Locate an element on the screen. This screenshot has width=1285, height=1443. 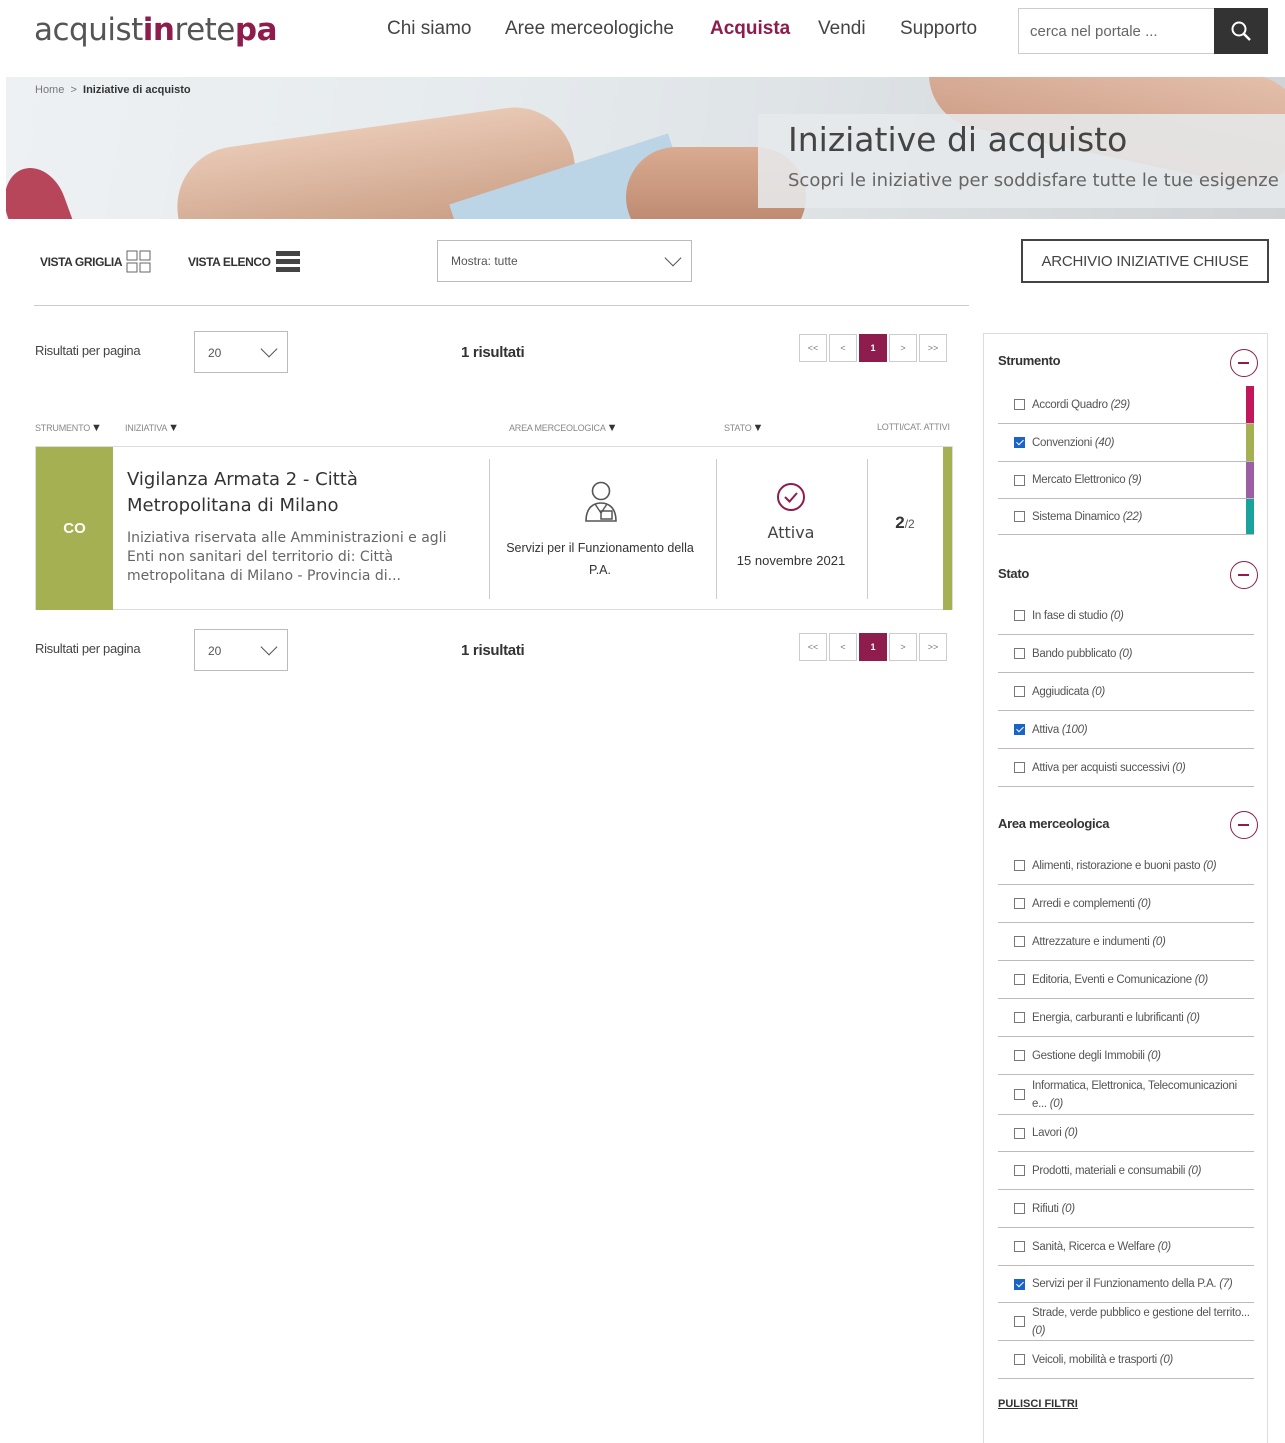
collapse-area-icon is located at coordinates (1244, 825).